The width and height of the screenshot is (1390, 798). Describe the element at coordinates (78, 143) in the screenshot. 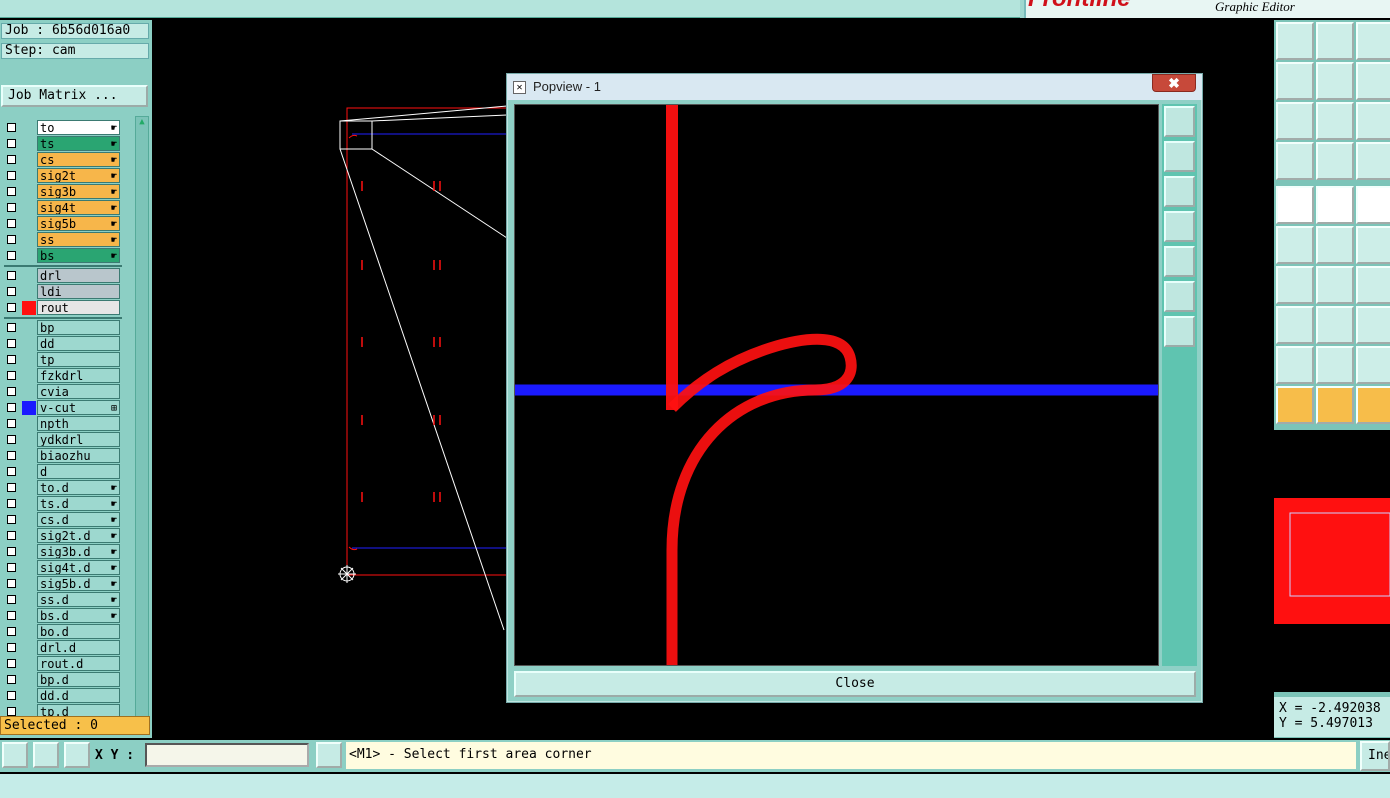

I see `layer-name: ts ☛` at that location.